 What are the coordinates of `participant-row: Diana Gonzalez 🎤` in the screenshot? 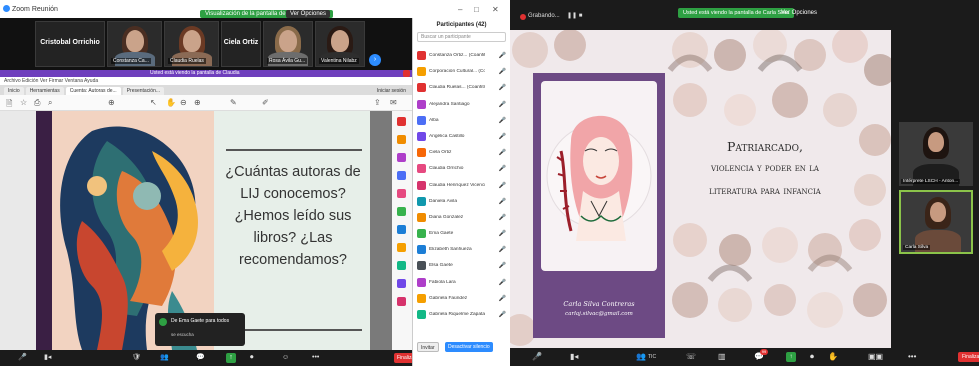 It's located at (461, 218).